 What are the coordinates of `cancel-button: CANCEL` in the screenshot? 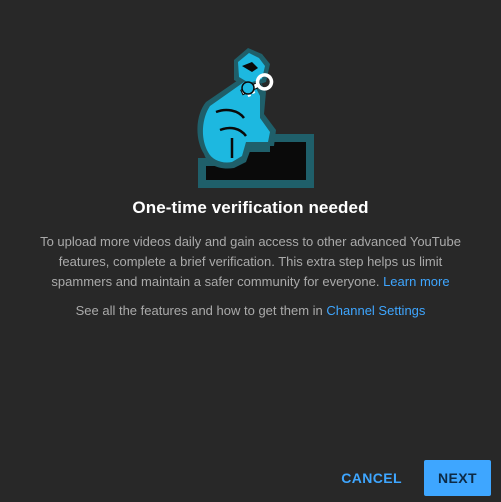 It's located at (371, 478).